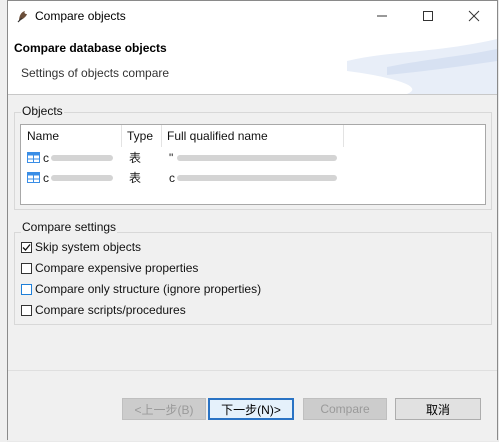  I want to click on compare-button: Compare, so click(345, 409).